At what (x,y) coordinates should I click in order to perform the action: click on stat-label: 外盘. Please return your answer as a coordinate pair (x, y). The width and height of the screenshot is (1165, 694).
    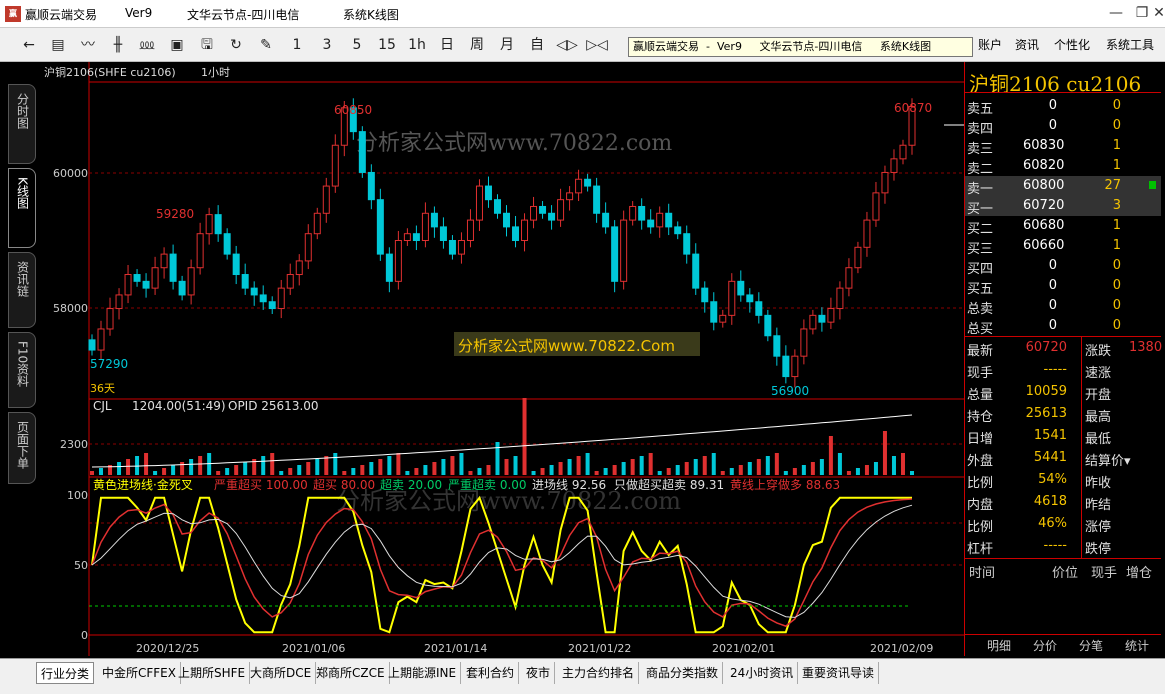
    Looking at the image, I should click on (980, 461).